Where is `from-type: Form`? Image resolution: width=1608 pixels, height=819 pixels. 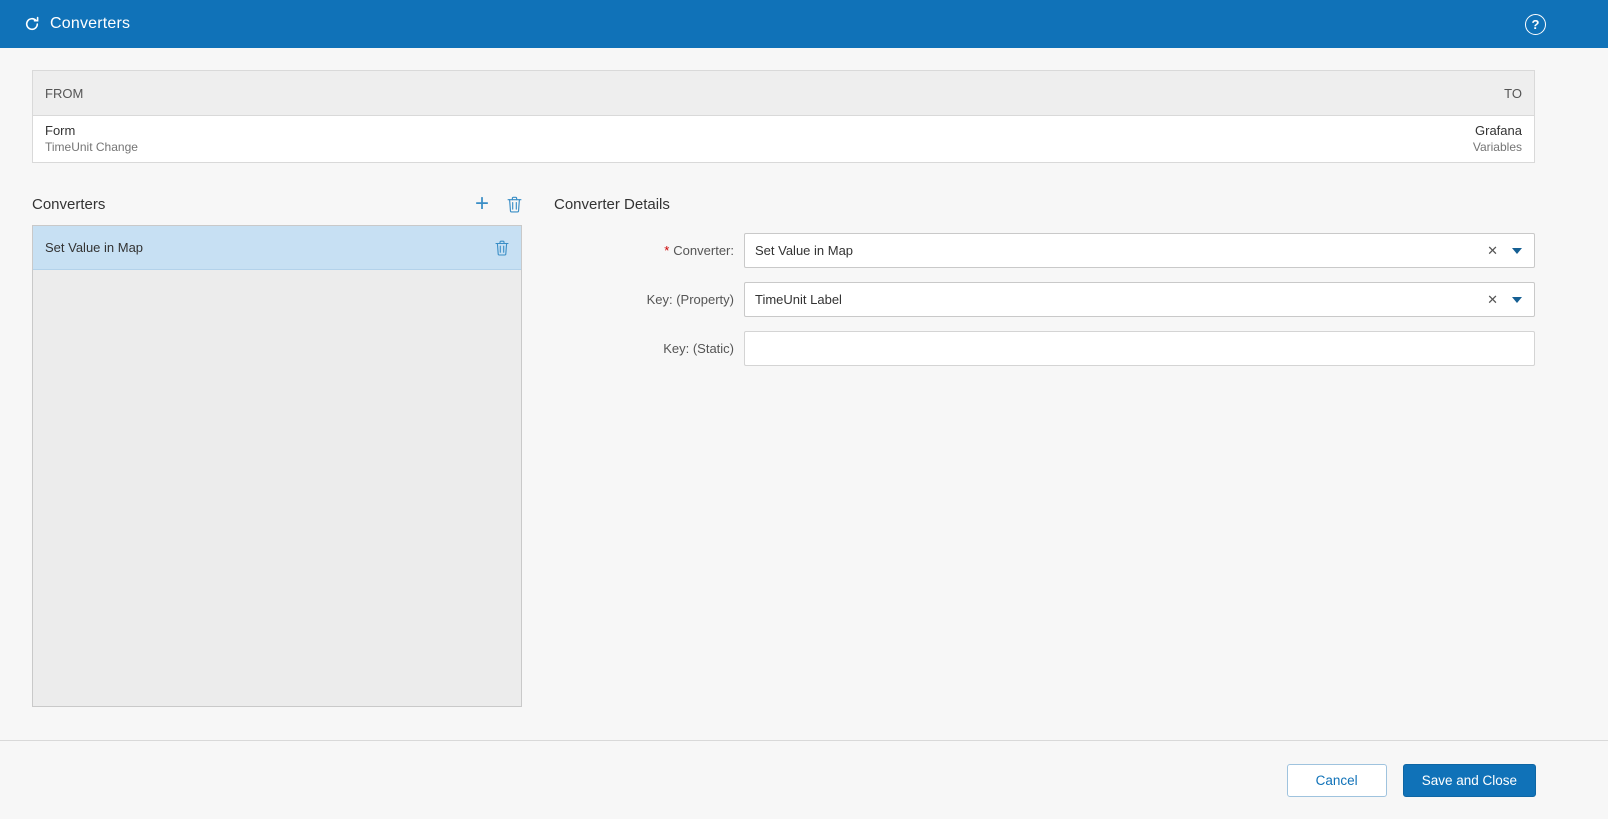 from-type: Form is located at coordinates (60, 131).